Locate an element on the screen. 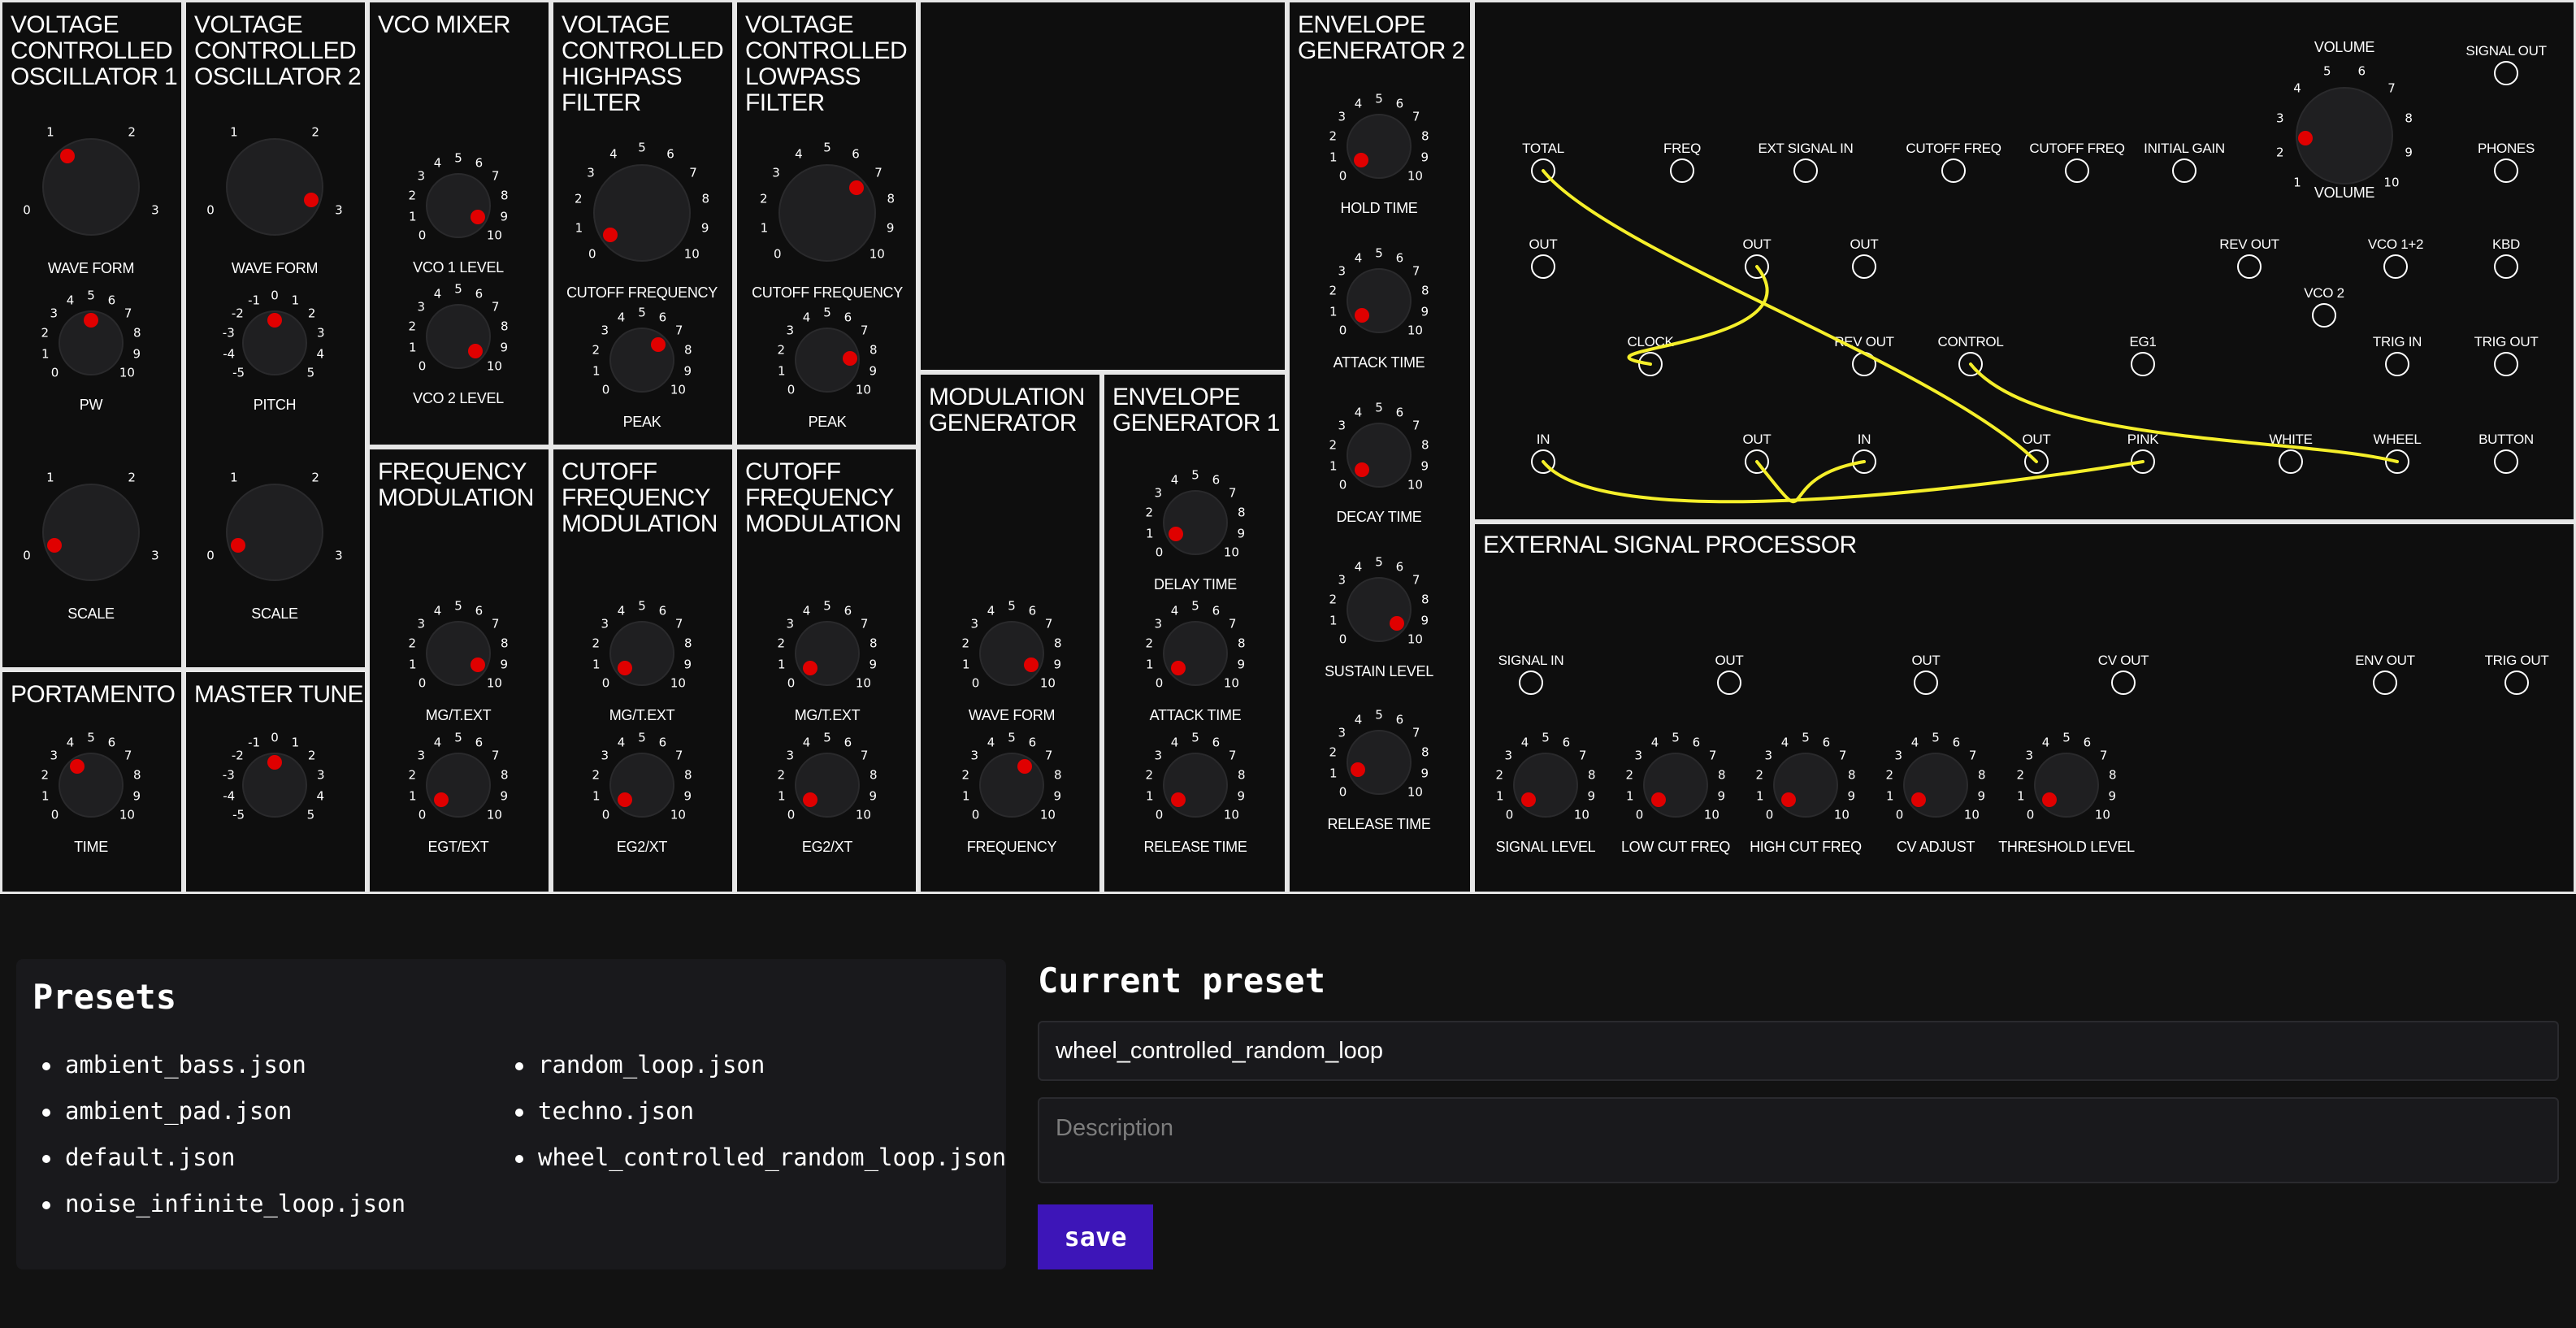 The width and height of the screenshot is (2576, 1328). module-title: VOLTAGE CONTROLLED OSCILLATOR 1 is located at coordinates (94, 50).